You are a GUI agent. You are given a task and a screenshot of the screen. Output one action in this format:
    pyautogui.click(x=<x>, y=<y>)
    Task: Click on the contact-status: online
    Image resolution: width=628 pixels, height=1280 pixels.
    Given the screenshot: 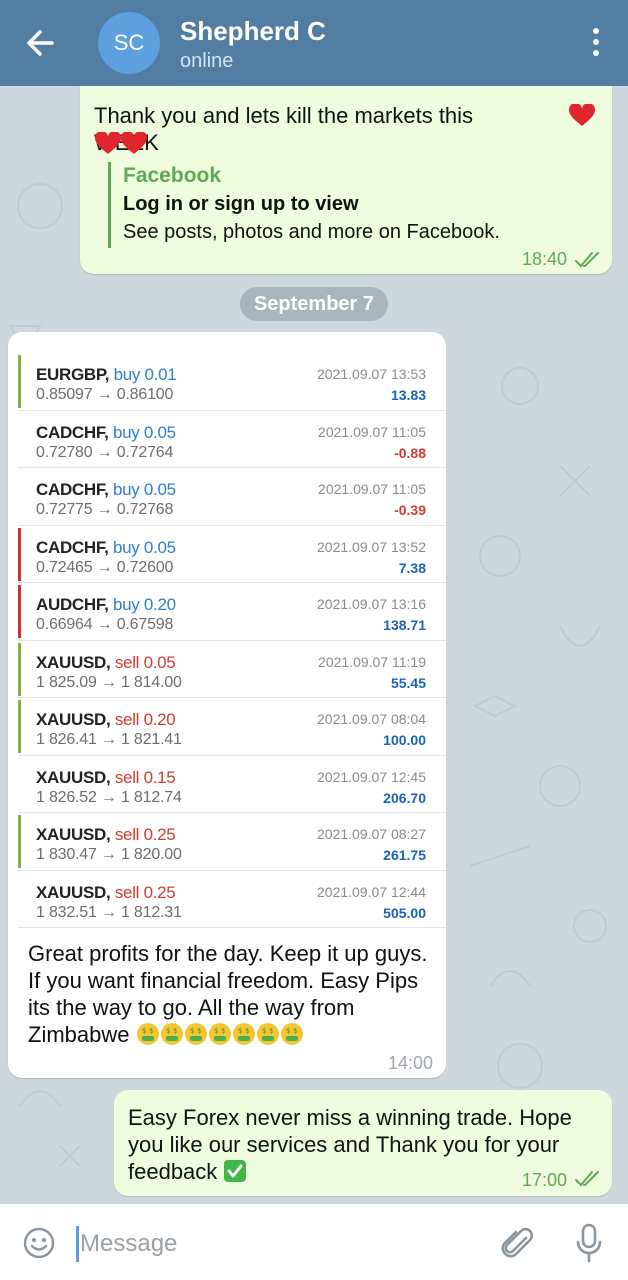 What is the action you would take?
    pyautogui.click(x=207, y=61)
    